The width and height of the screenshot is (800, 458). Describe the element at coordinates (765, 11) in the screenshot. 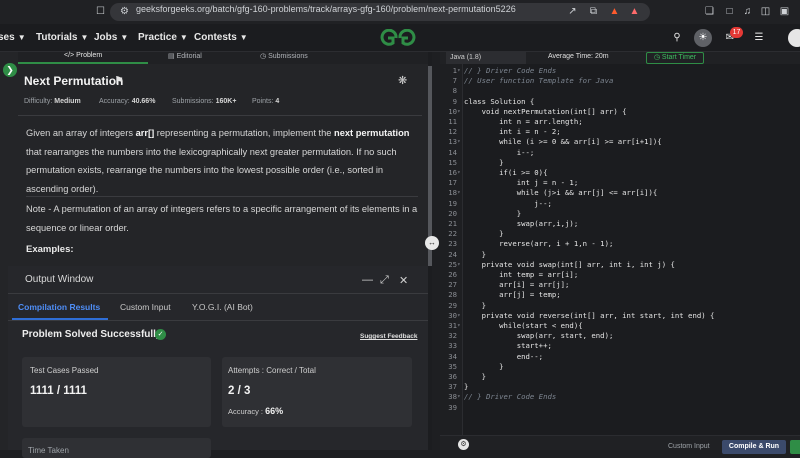

I see `sidebar-icon: ◫` at that location.